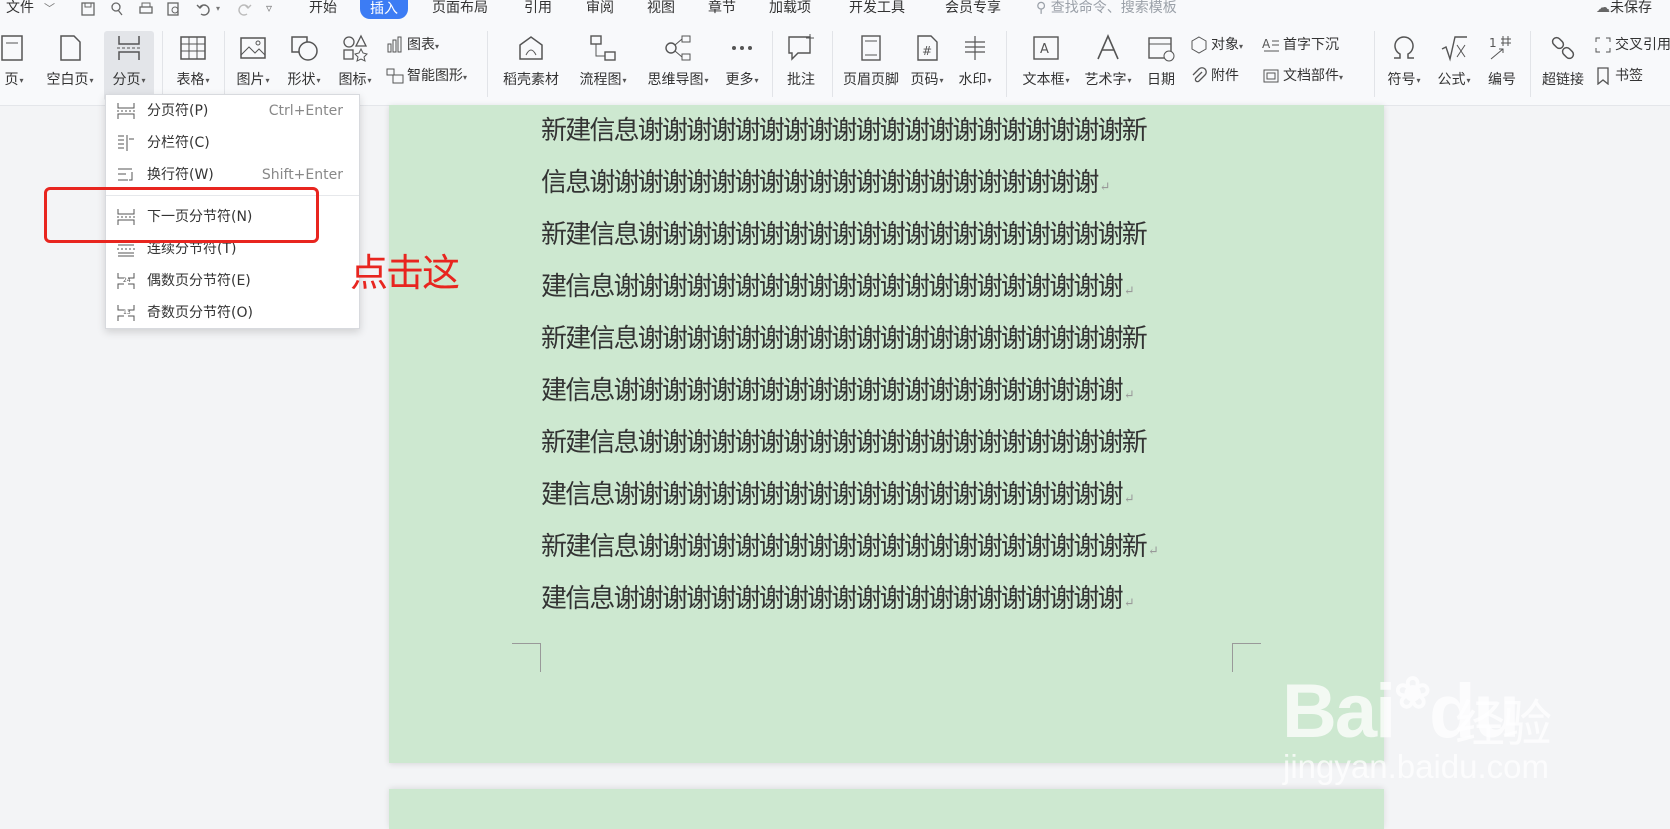  What do you see at coordinates (88, 9) in the screenshot?
I see `save-icon` at bounding box center [88, 9].